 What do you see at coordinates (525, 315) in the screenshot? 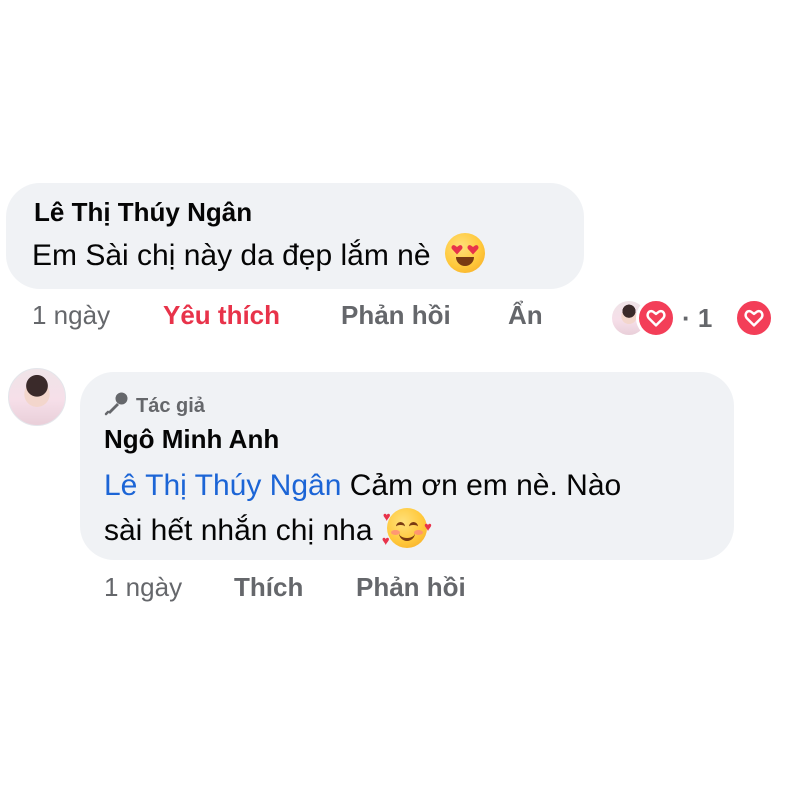
I see `hide-button: Ẩn` at bounding box center [525, 315].